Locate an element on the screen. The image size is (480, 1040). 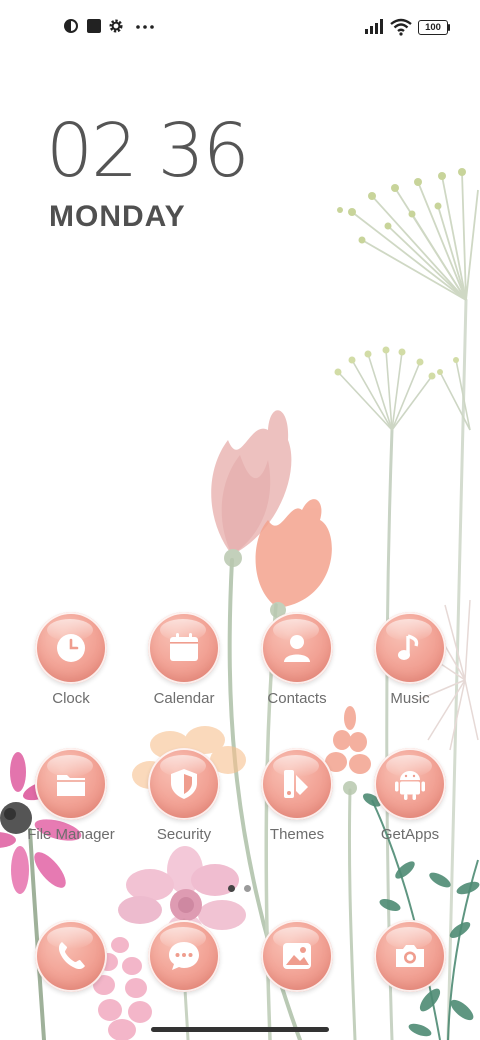
music-note-icon is located at coordinates (408, 647).